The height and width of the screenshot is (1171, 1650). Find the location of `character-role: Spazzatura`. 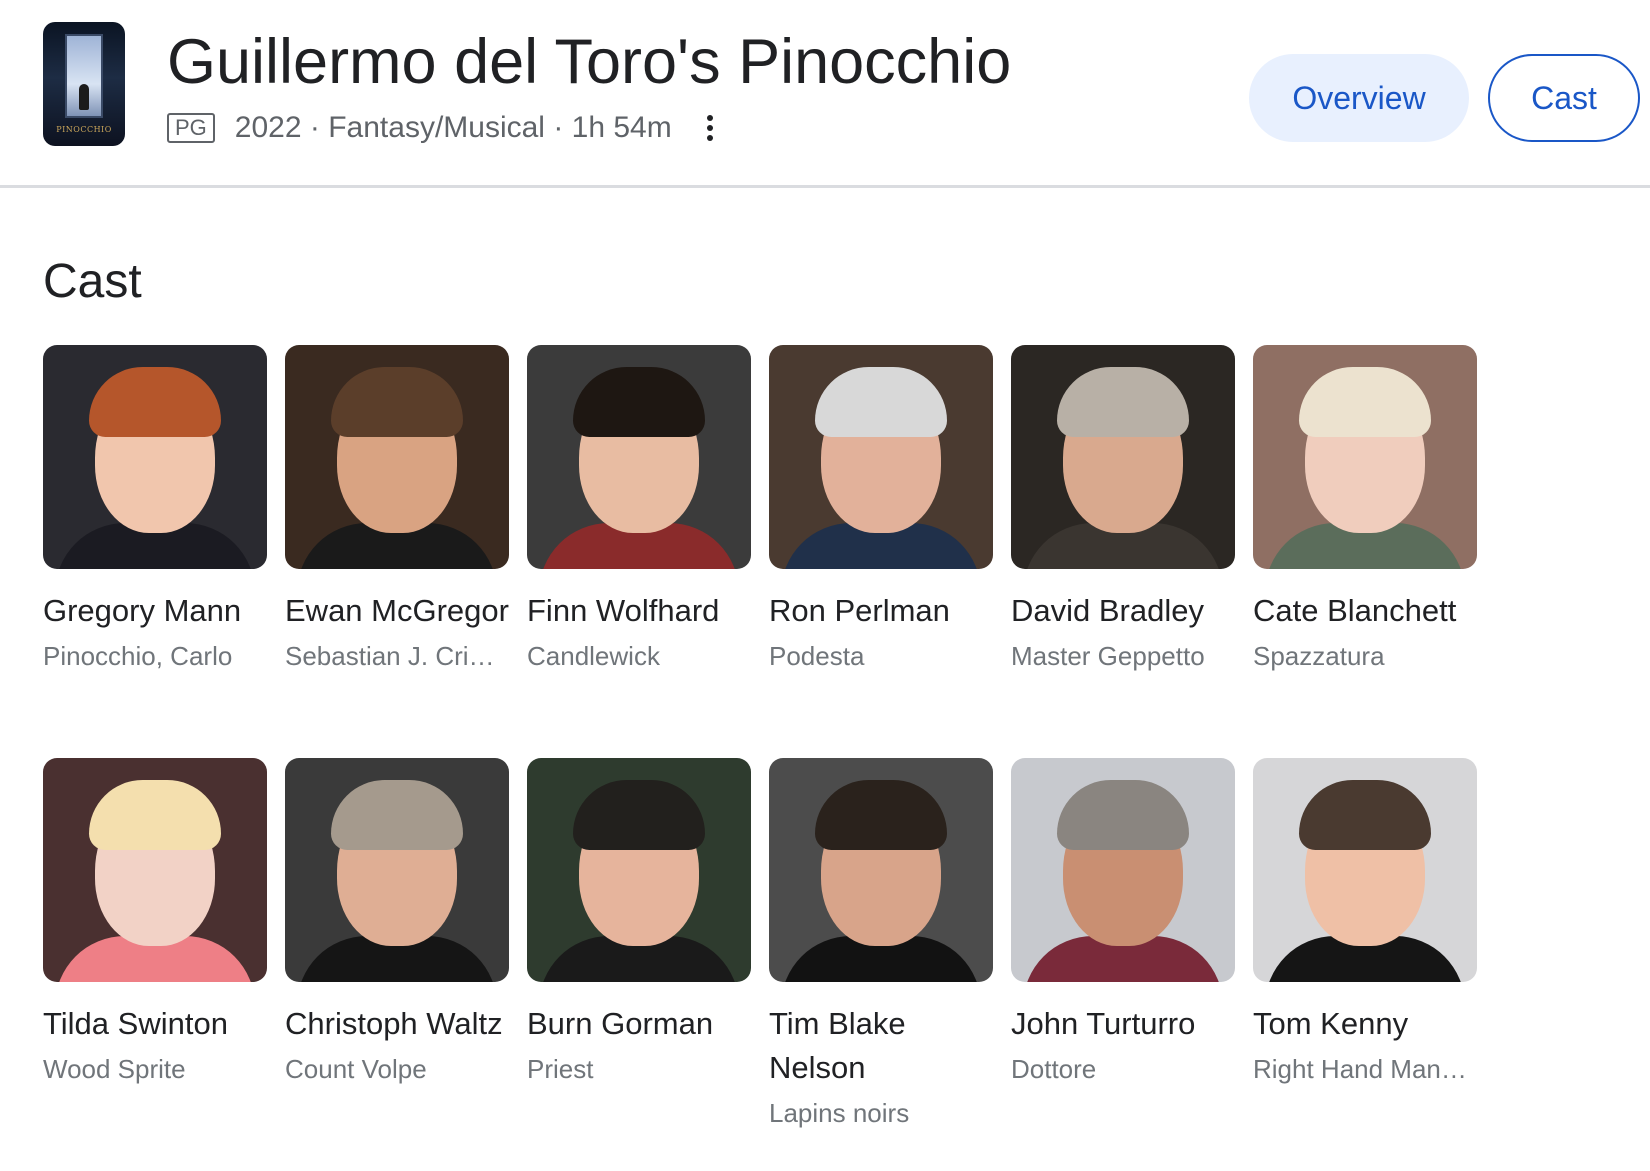

character-role: Spazzatura is located at coordinates (1319, 656).